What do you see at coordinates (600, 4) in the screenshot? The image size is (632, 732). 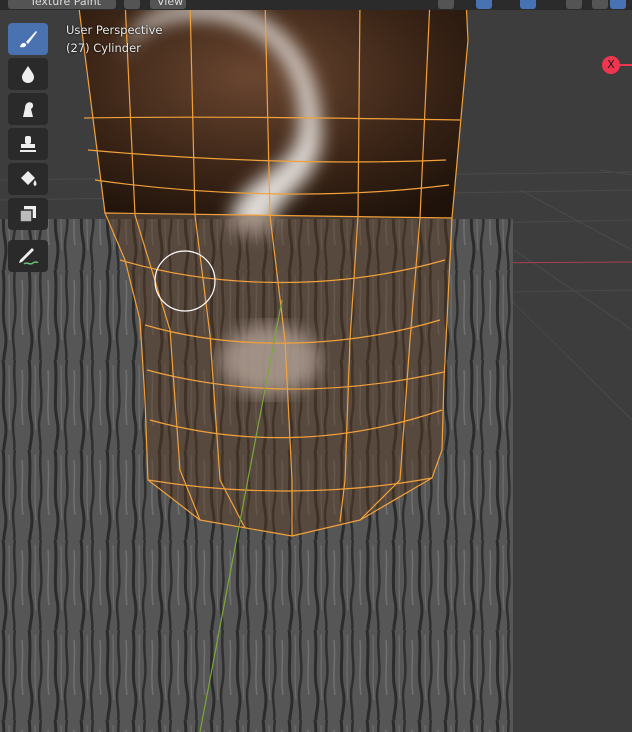 I see `wireframe-shading-icon` at bounding box center [600, 4].